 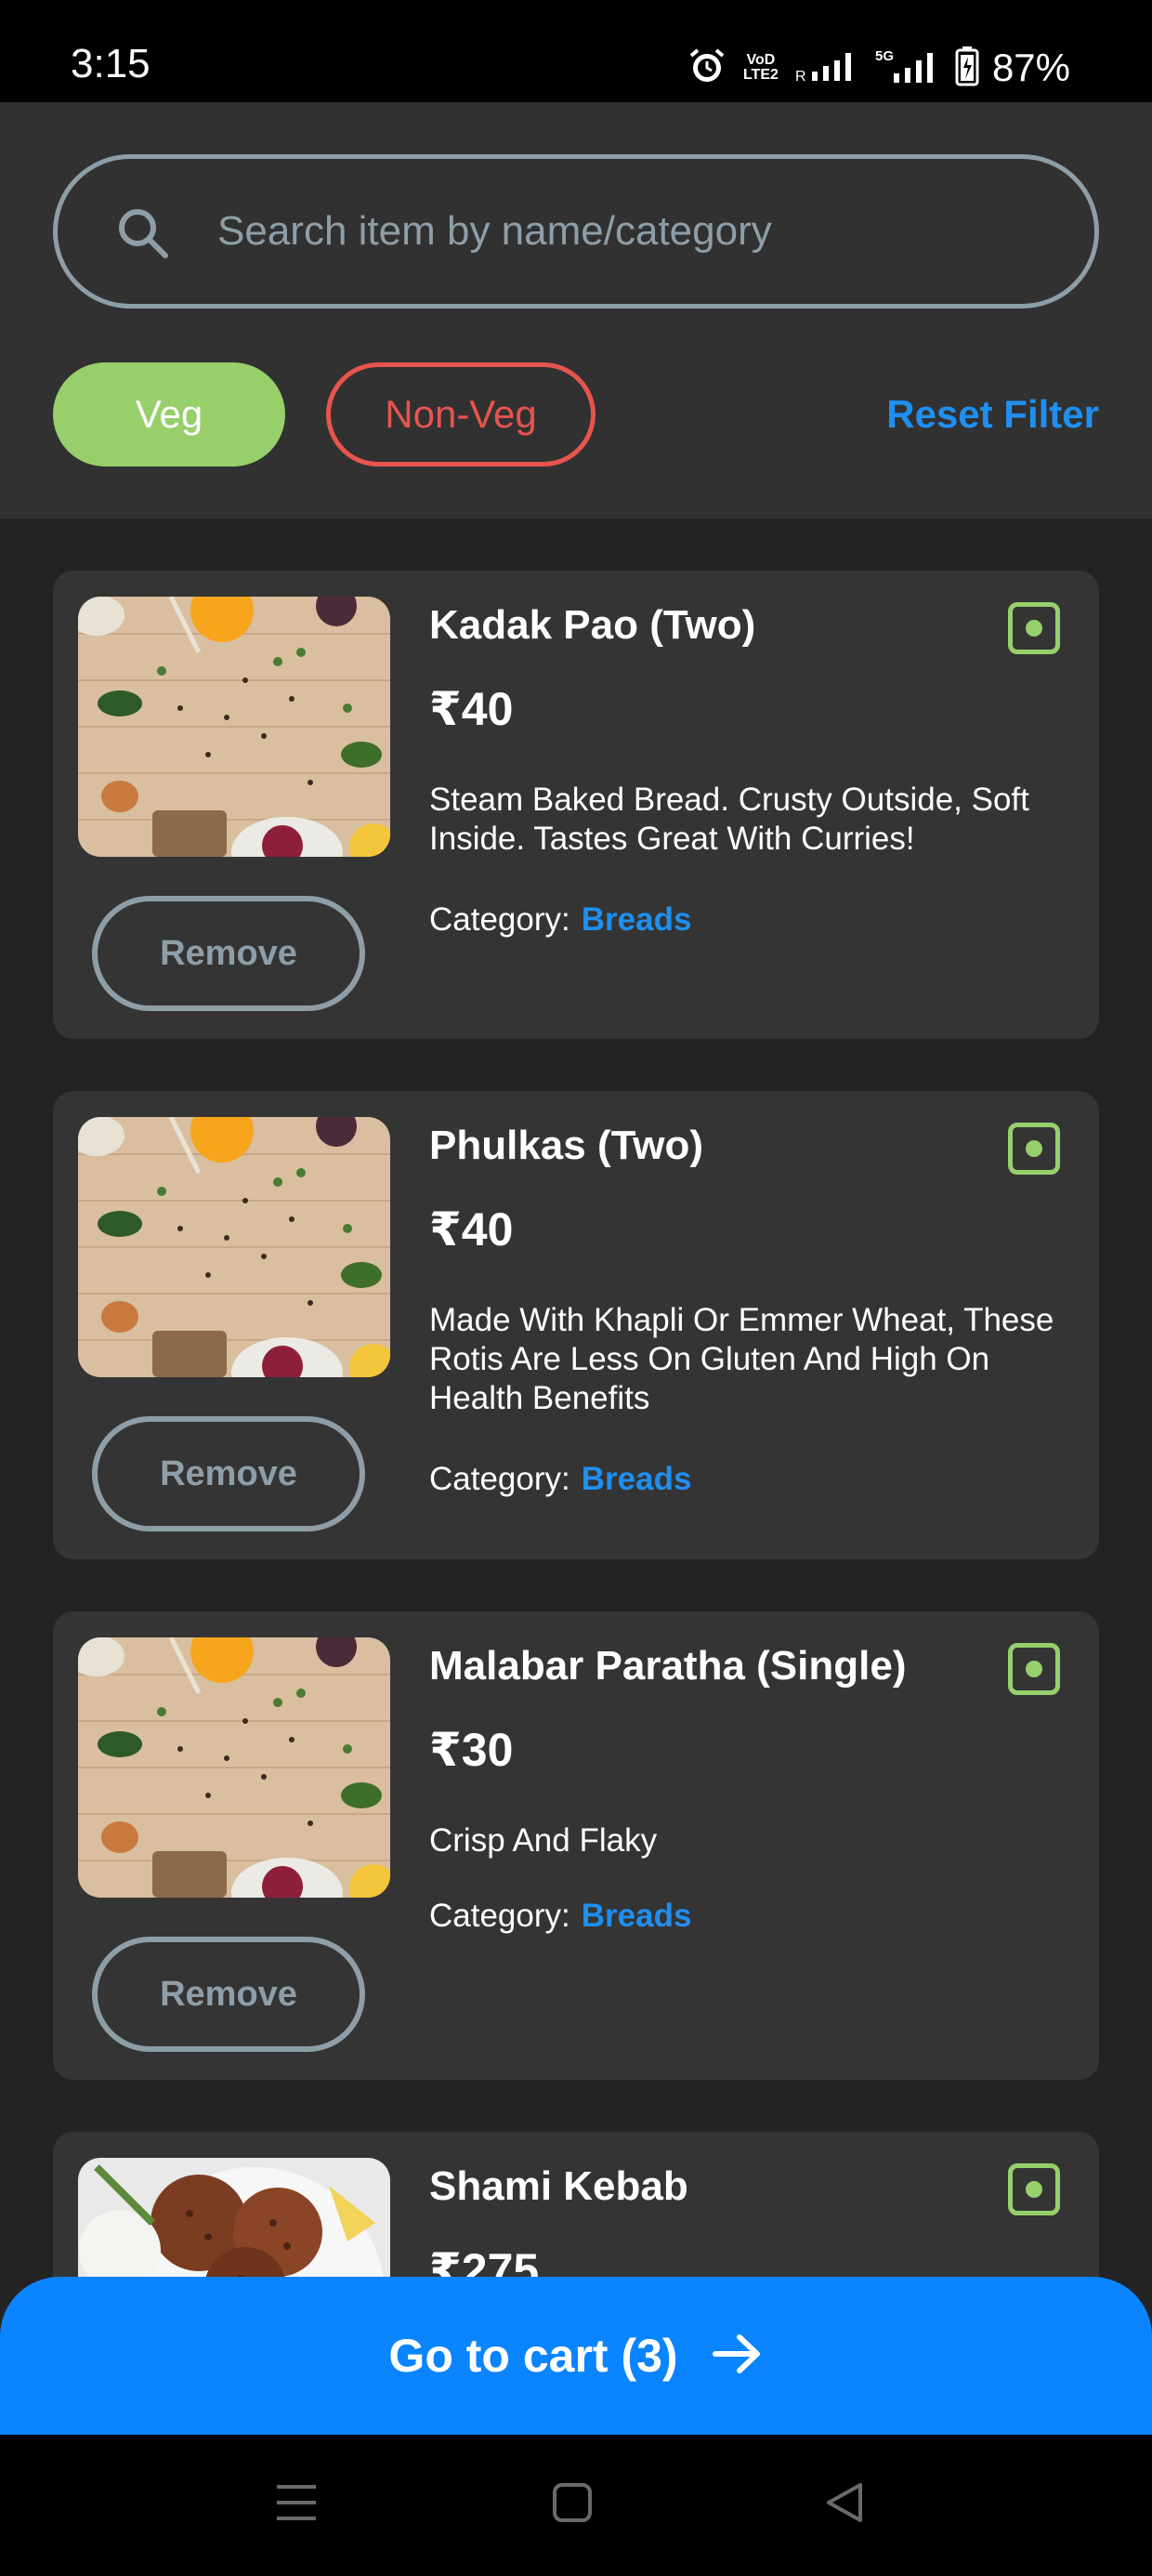 What do you see at coordinates (461, 414) in the screenshot?
I see `nonveg-filter-button: Non-Veg` at bounding box center [461, 414].